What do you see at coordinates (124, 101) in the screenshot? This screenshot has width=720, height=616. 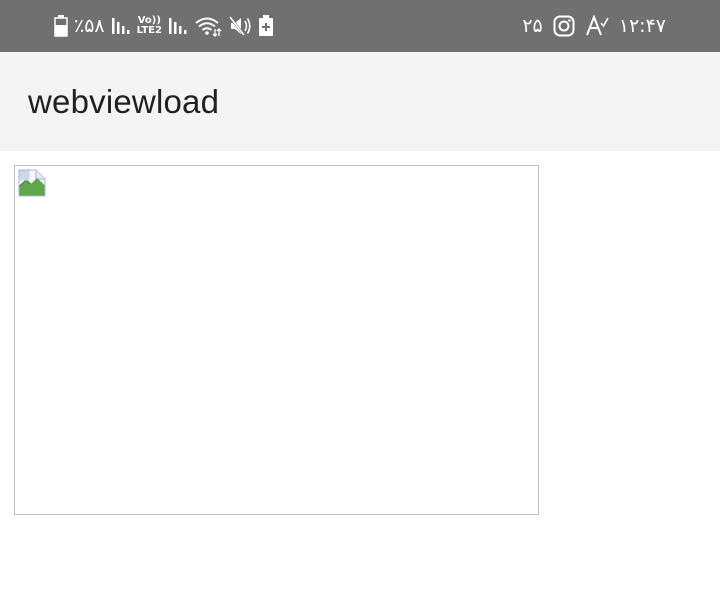 I see `app-title: webviewload` at bounding box center [124, 101].